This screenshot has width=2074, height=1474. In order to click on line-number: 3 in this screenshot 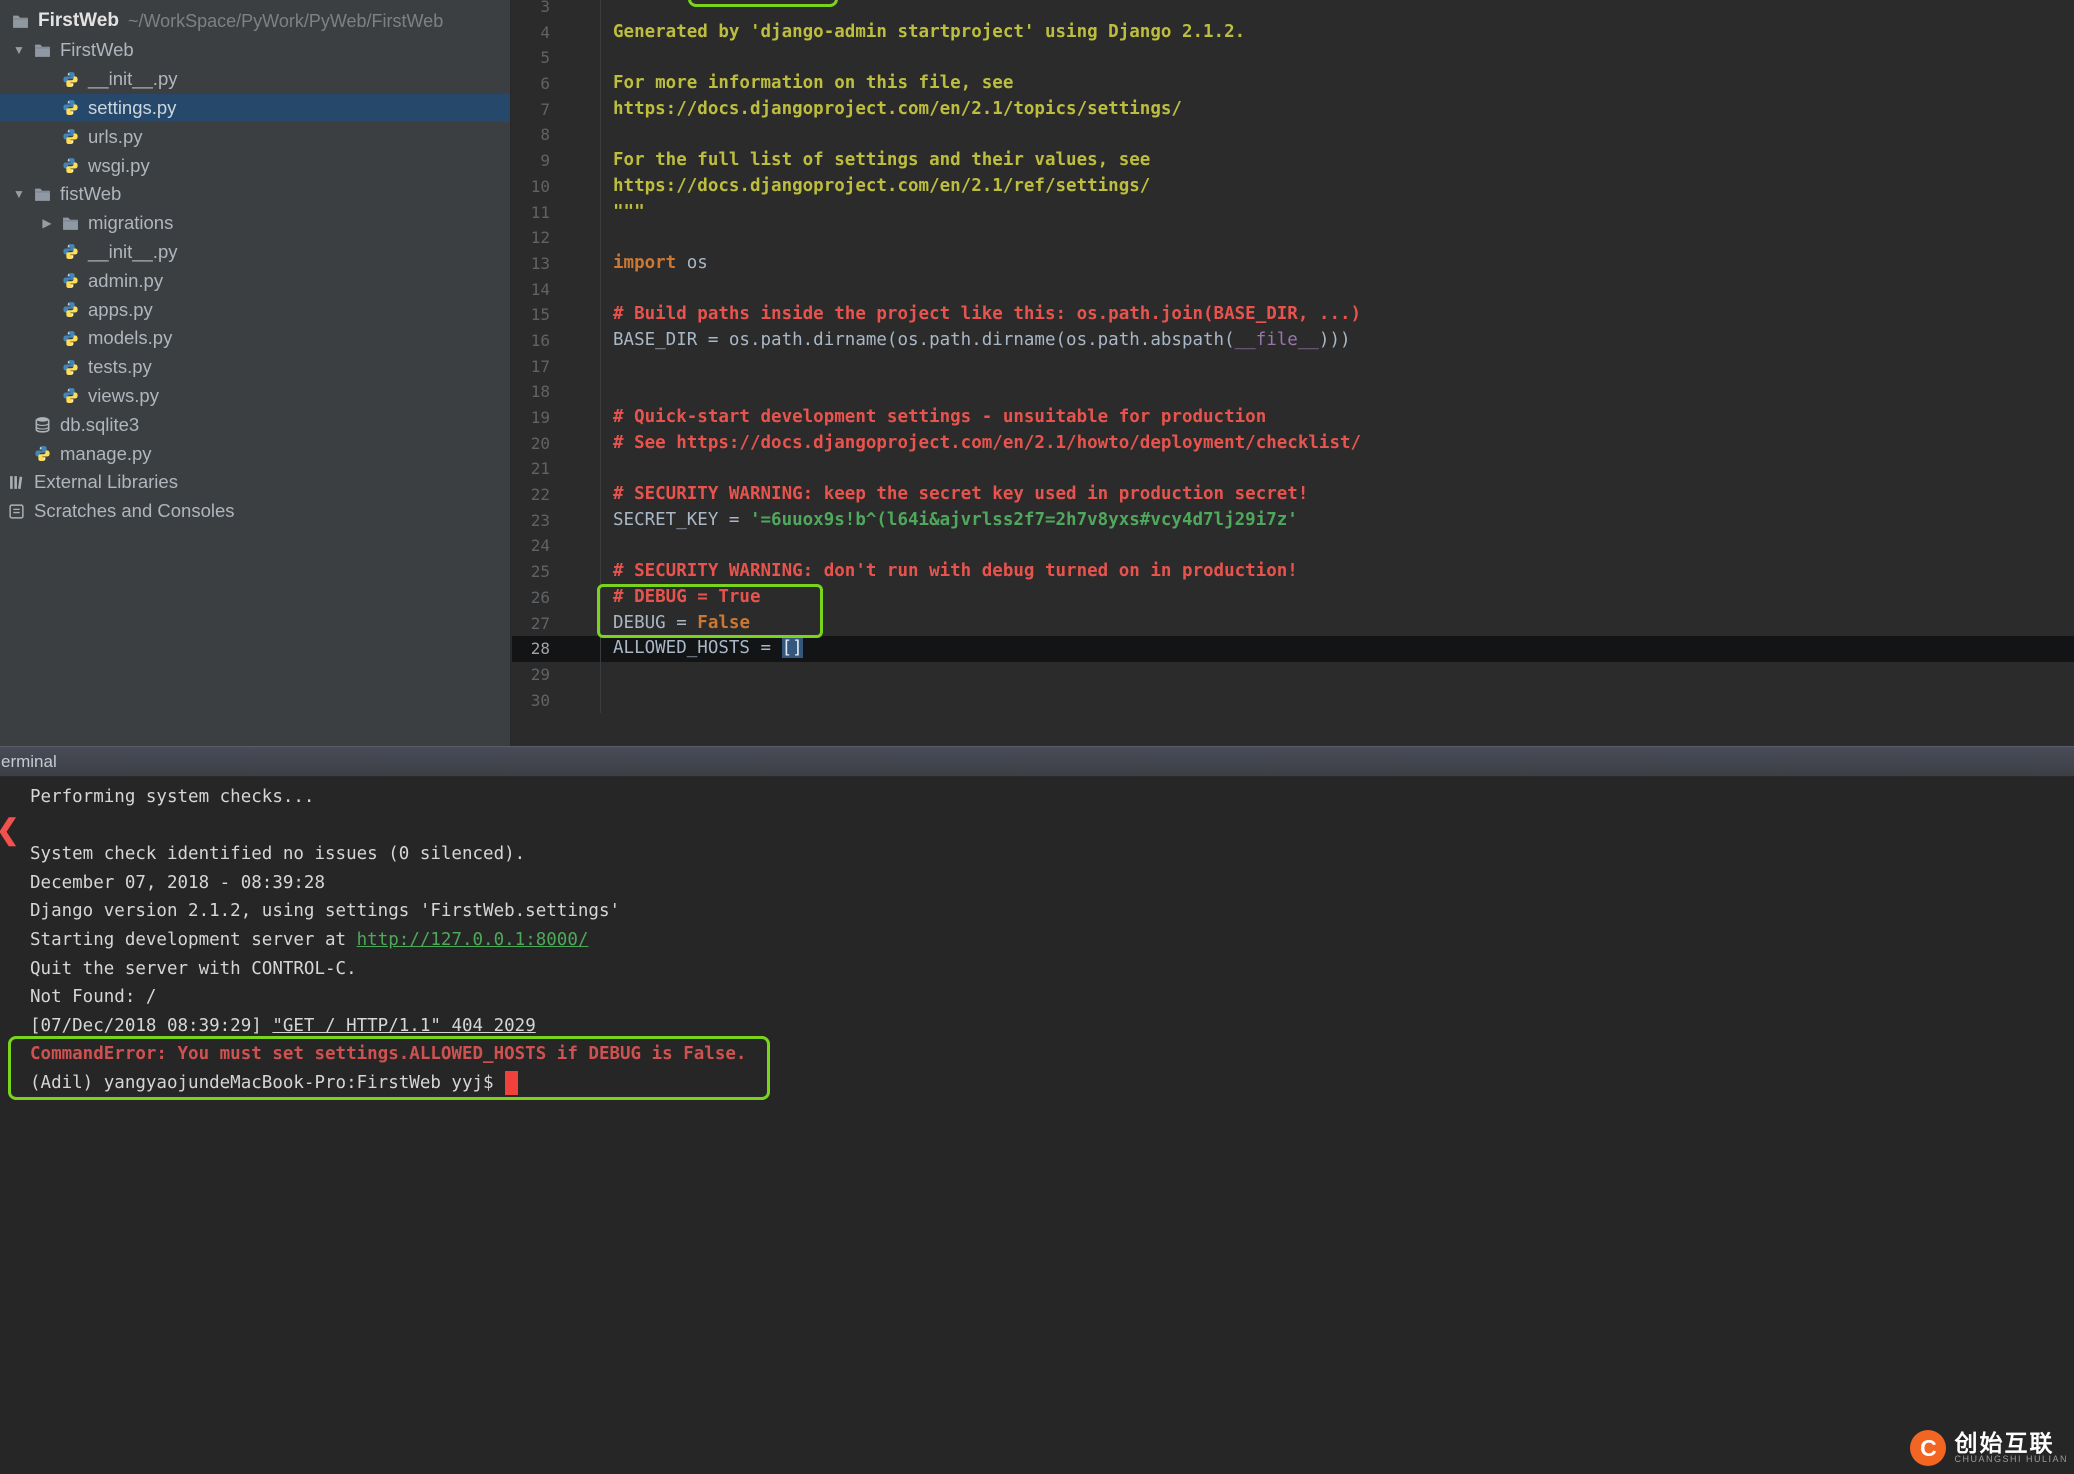, I will do `click(556, 10)`.